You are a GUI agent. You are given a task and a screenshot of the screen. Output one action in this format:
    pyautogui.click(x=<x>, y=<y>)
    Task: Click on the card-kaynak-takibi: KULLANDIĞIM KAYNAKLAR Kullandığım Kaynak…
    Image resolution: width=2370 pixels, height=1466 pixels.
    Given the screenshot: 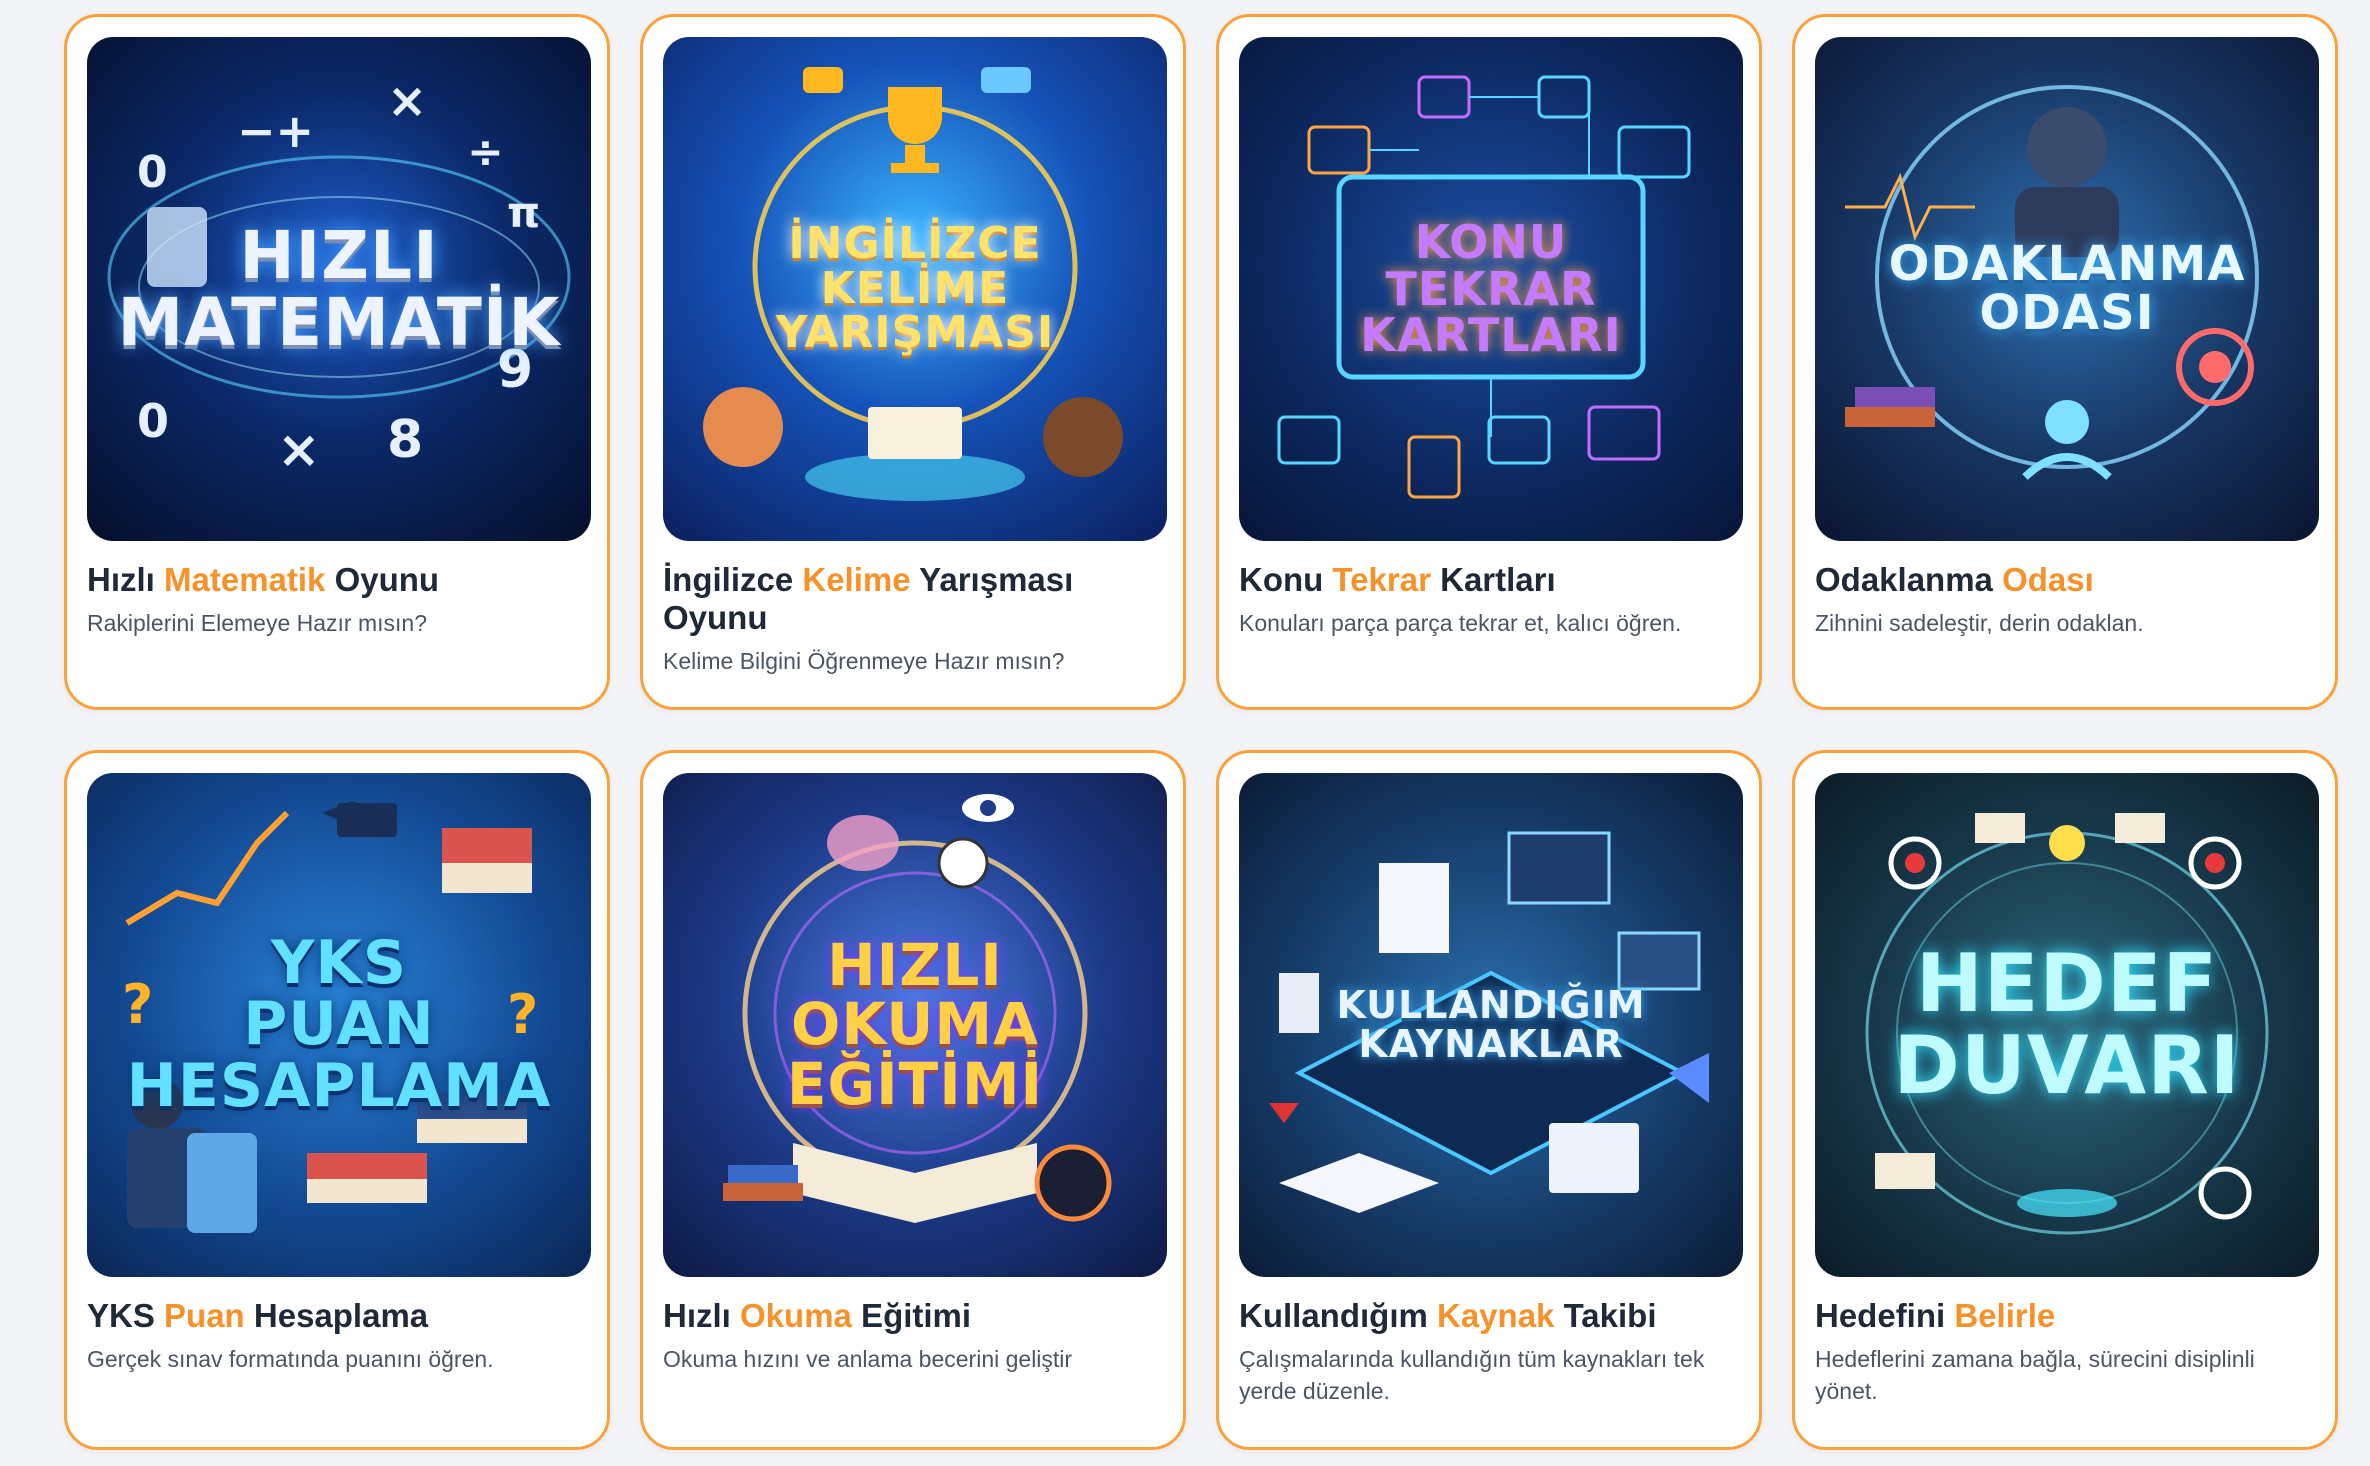 What is the action you would take?
    pyautogui.click(x=1489, y=1100)
    